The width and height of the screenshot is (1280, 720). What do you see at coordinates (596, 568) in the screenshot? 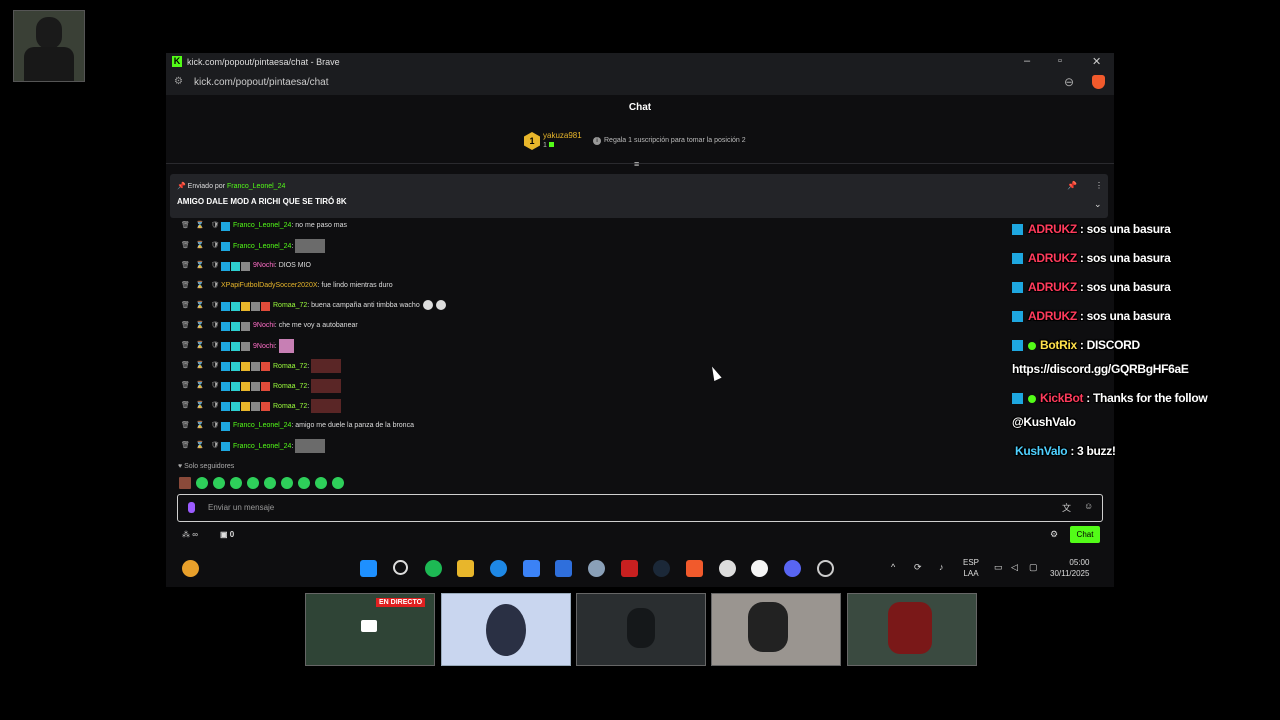
I see `settings-app-icon` at bounding box center [596, 568].